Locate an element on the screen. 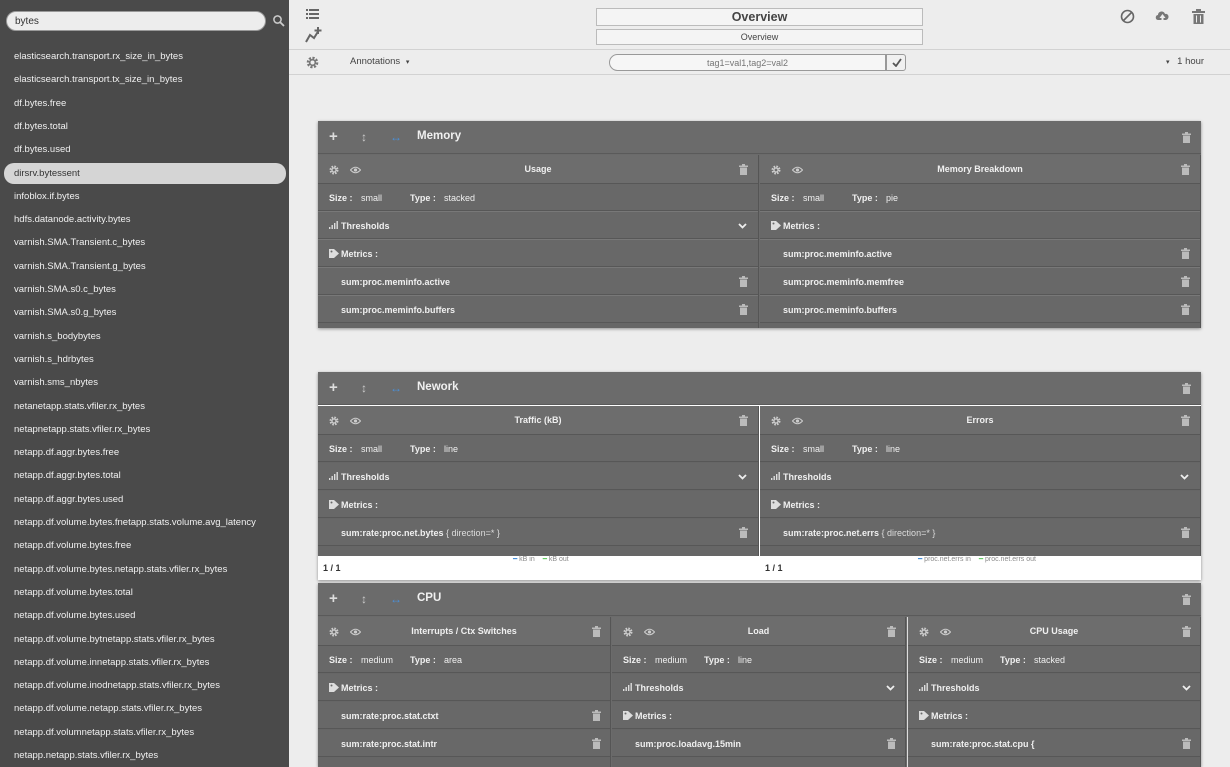 This screenshot has width=1230, height=767. type-value: pie is located at coordinates (892, 198).